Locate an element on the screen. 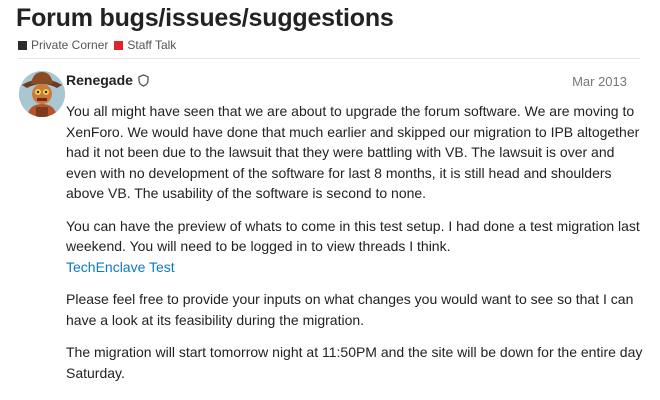 The width and height of the screenshot is (660, 400). category-private-corner: Private Corner is located at coordinates (63, 45).